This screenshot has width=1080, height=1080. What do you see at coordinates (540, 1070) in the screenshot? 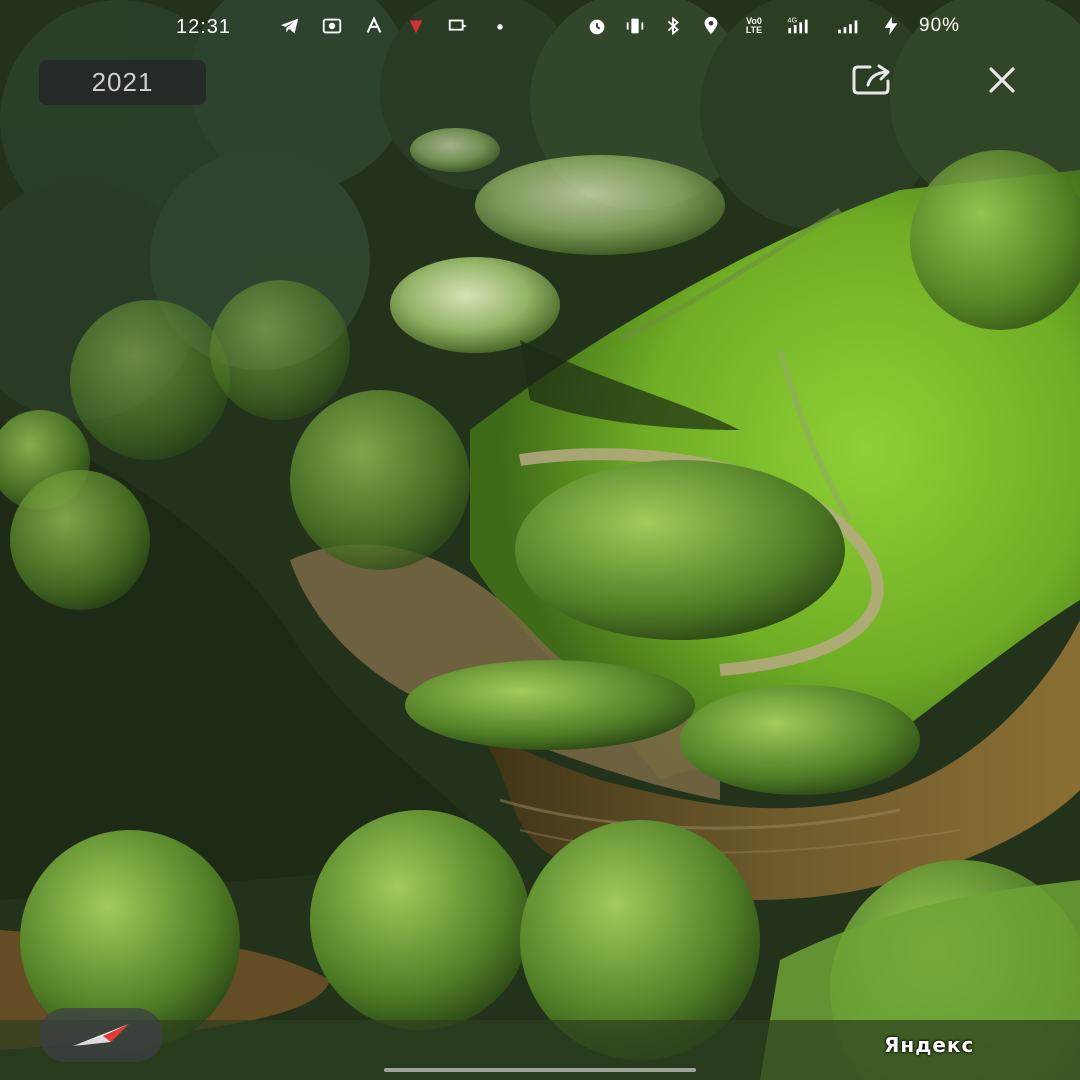
I see `home-indicator` at bounding box center [540, 1070].